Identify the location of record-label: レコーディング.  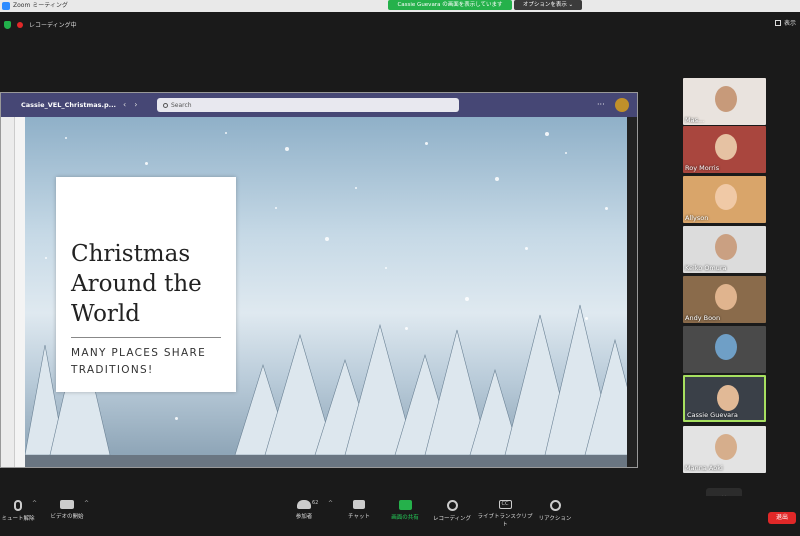
(452, 519).